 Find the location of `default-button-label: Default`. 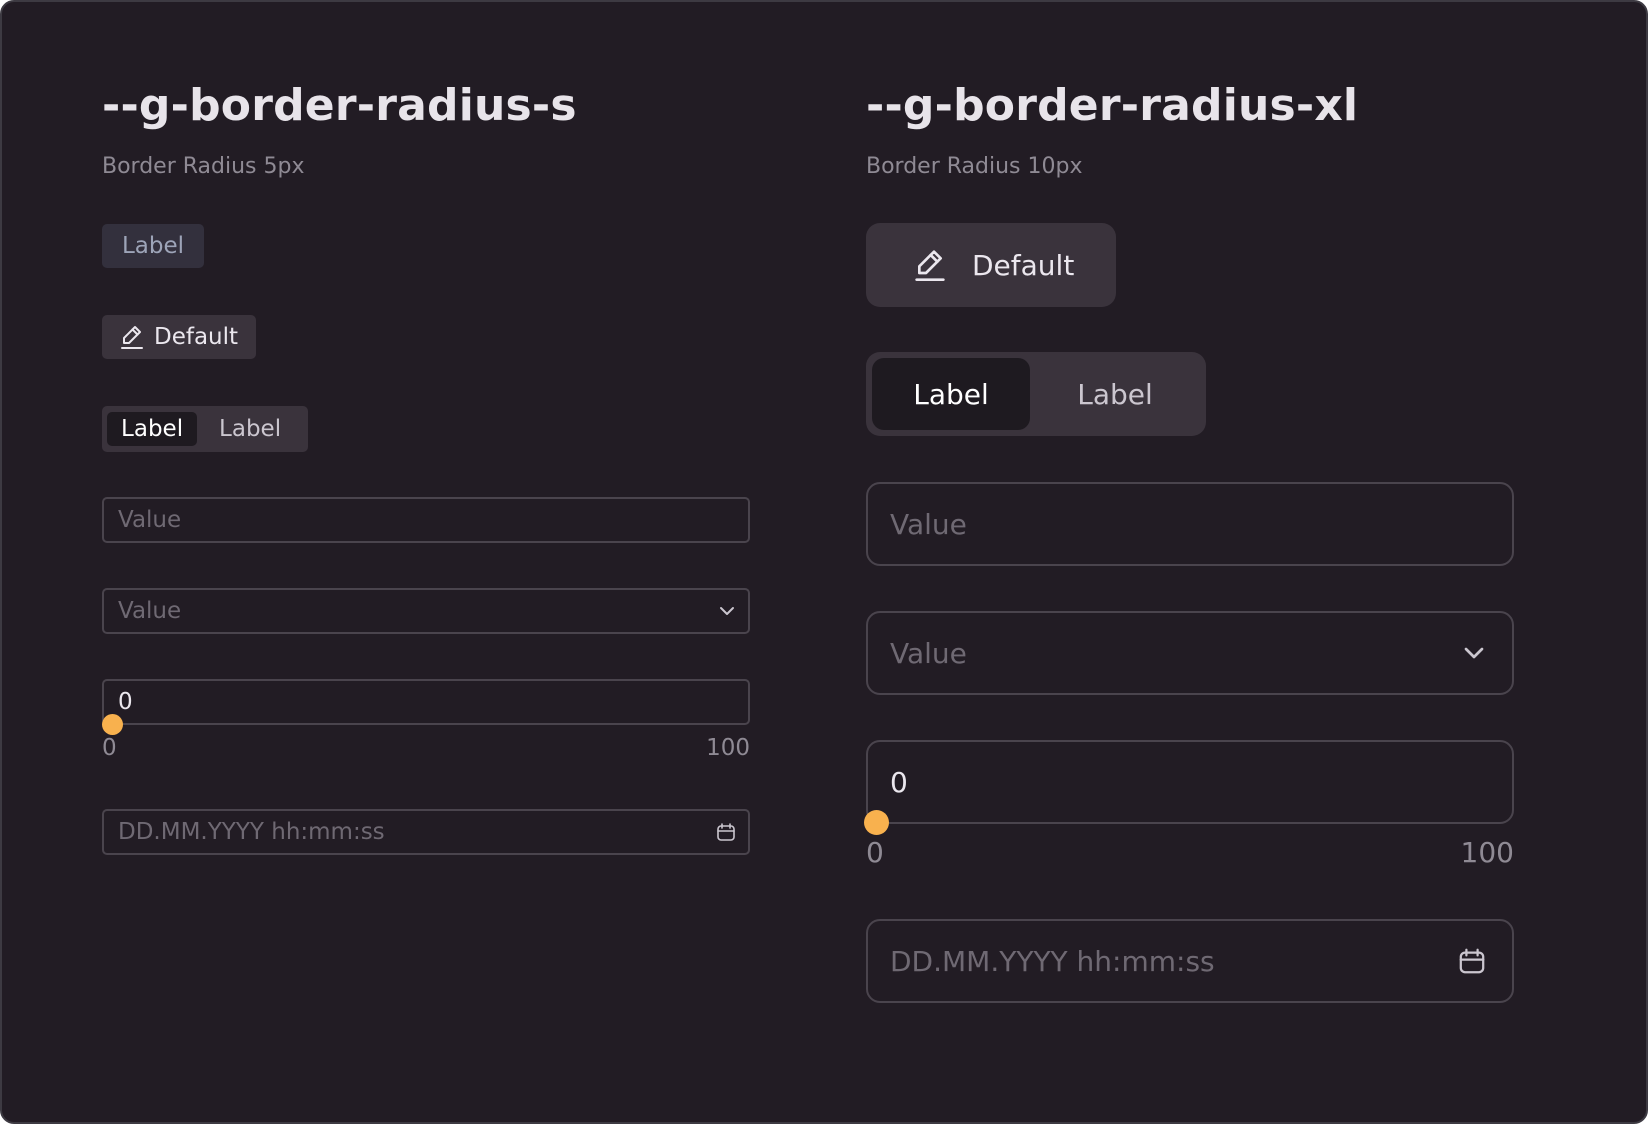

default-button-label: Default is located at coordinates (196, 337).